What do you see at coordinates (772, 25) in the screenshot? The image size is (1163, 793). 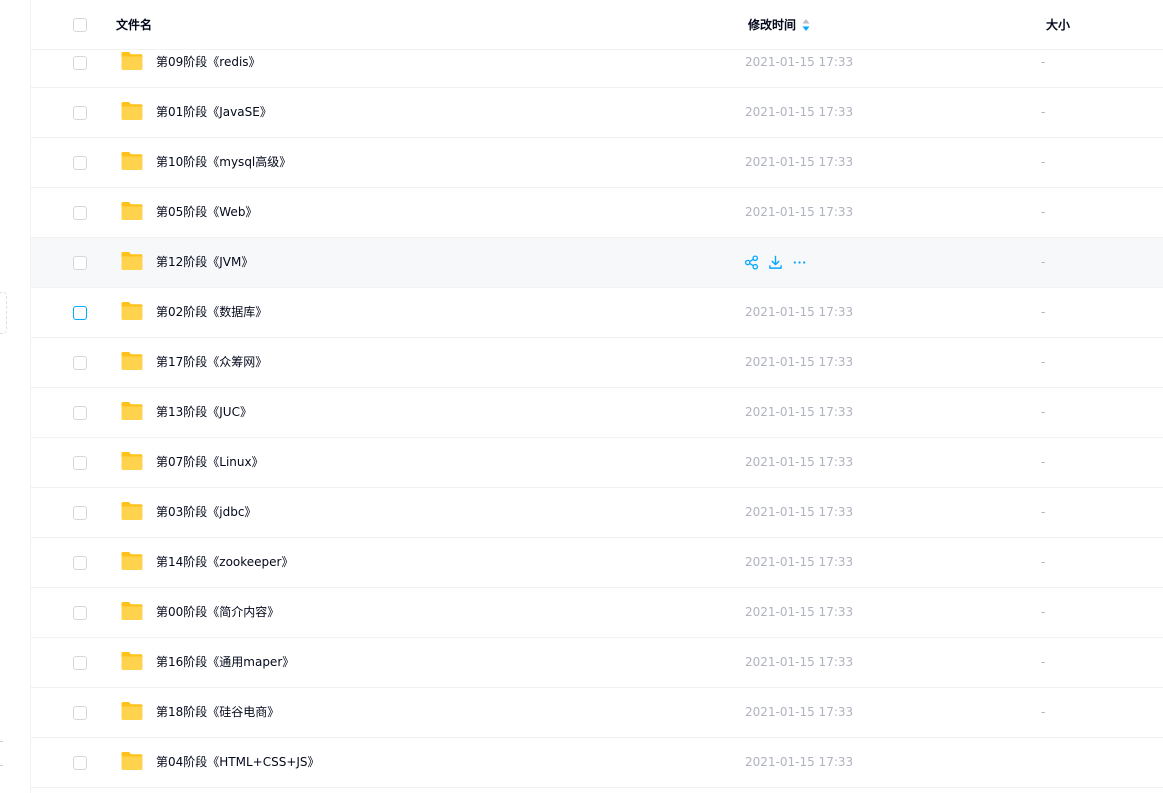 I see `column-header-time: 修改时间` at bounding box center [772, 25].